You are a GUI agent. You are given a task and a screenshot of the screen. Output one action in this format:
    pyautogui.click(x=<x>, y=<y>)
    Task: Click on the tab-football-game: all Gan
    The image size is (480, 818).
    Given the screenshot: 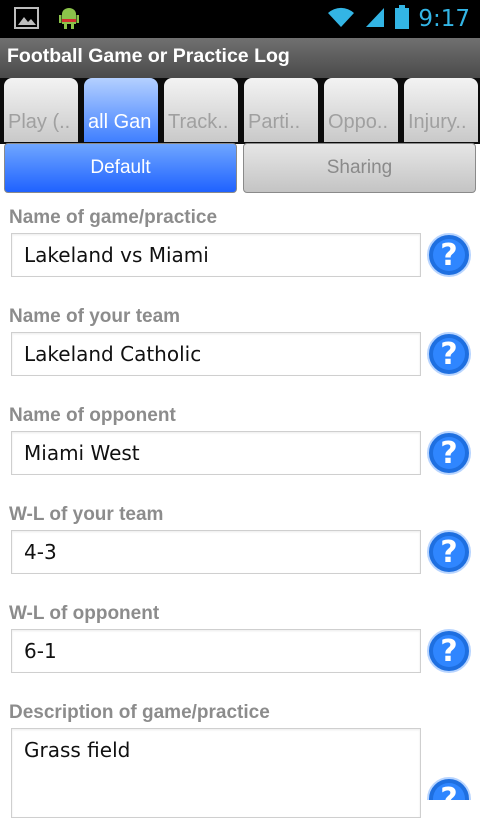 What is the action you would take?
    pyautogui.click(x=121, y=110)
    